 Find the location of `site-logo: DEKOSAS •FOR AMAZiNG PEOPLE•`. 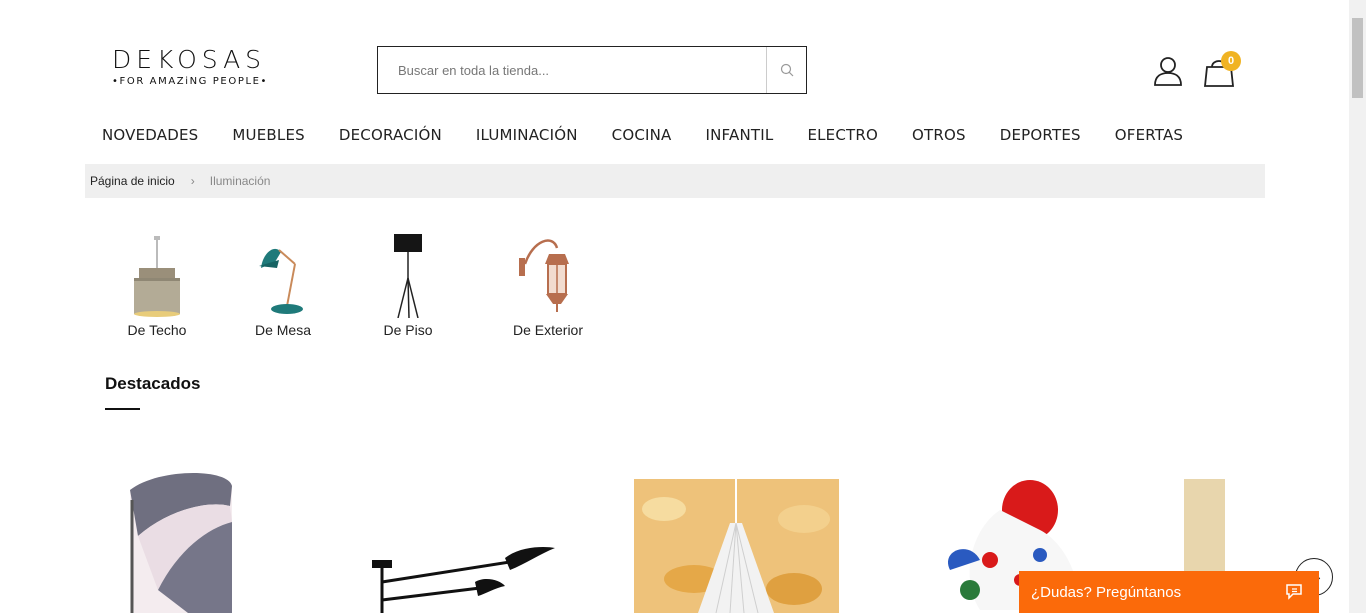

site-logo: DEKOSAS •FOR AMAZiNG PEOPLE• is located at coordinates (202, 66).